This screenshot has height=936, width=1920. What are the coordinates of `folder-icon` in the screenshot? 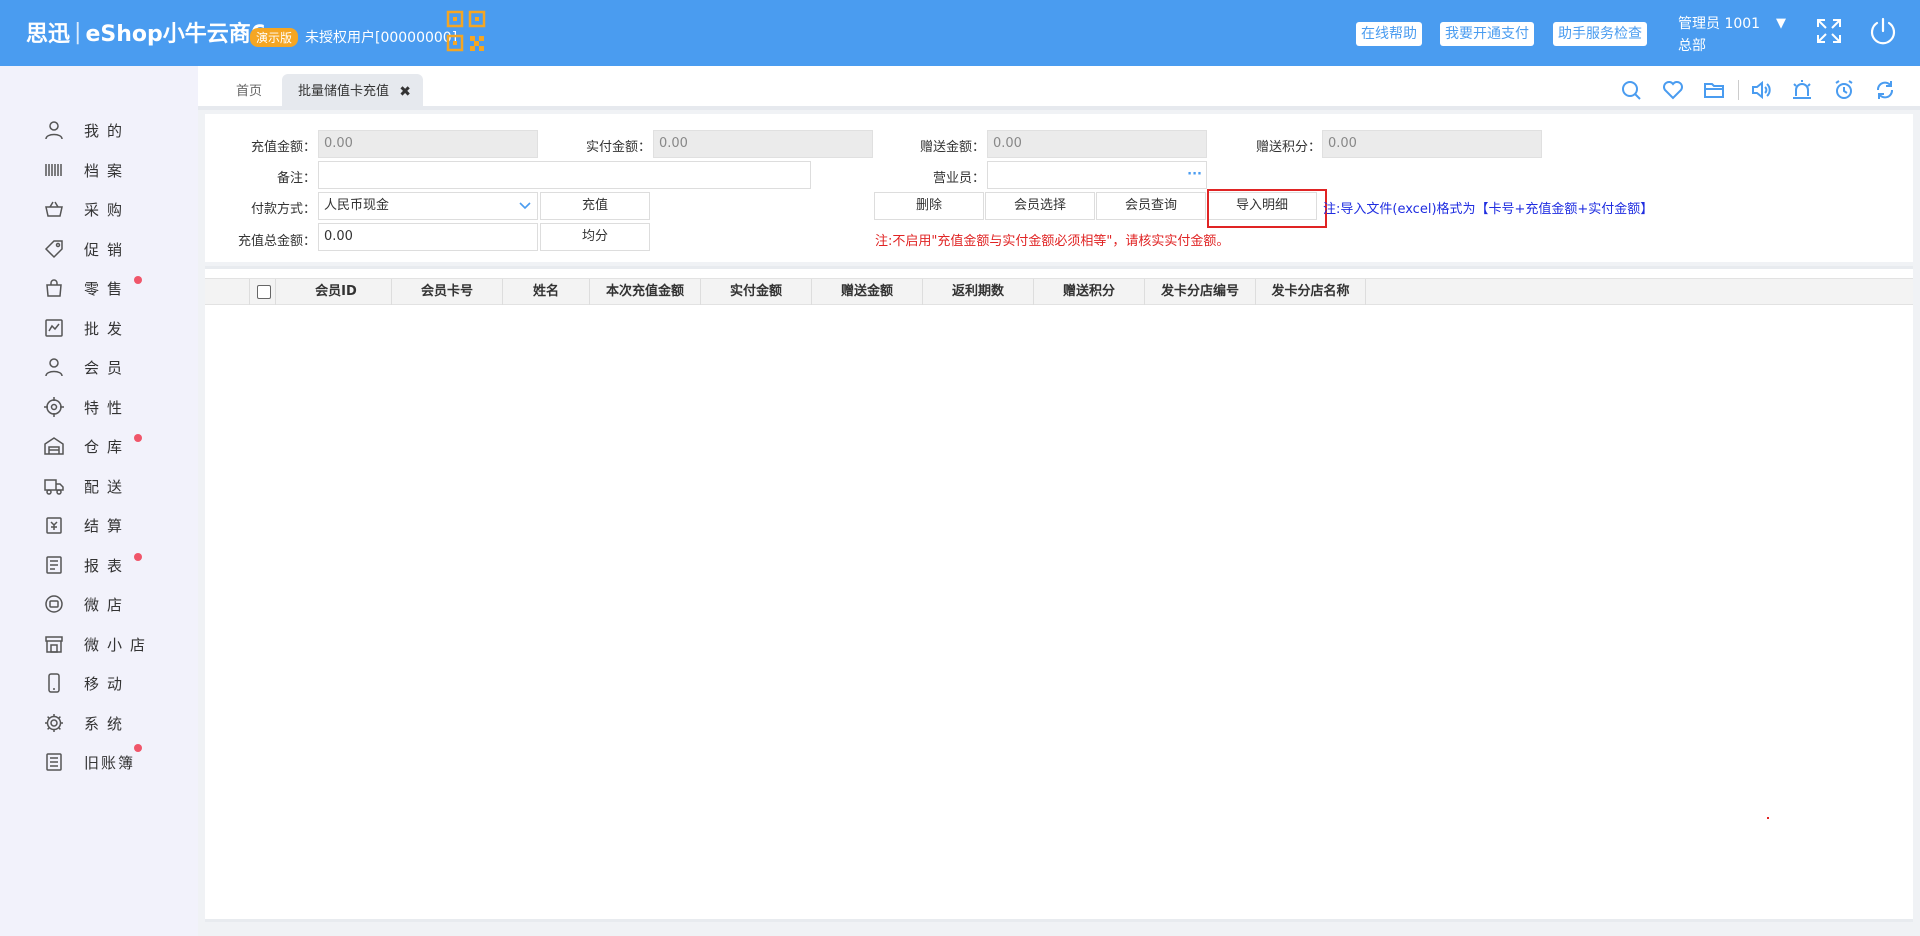 It's located at (1714, 90).